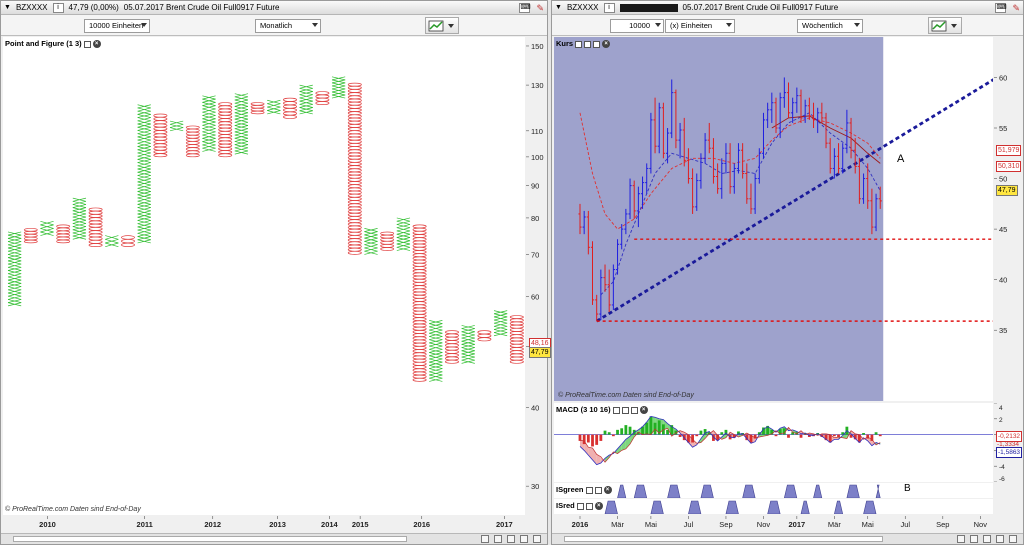  What do you see at coordinates (117, 26) in the screenshot?
I see `units-dropdown: 10000 Einheiten` at bounding box center [117, 26].